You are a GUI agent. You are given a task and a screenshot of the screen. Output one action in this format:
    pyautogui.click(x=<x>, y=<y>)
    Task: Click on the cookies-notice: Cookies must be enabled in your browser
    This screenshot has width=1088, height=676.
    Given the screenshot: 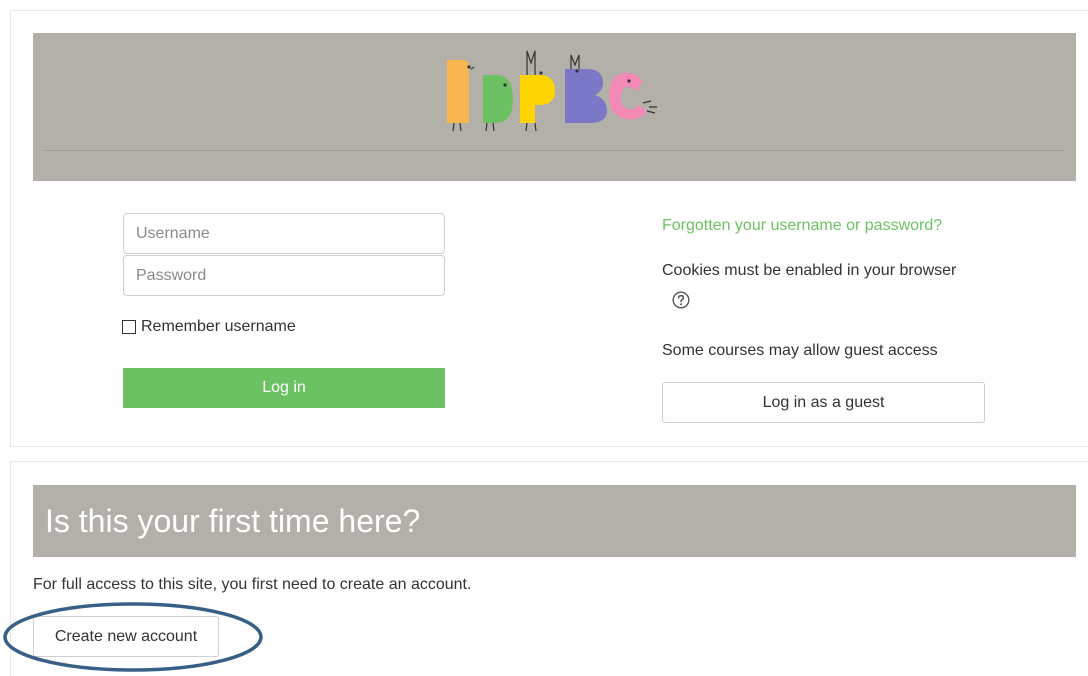 What is the action you would take?
    pyautogui.click(x=809, y=270)
    